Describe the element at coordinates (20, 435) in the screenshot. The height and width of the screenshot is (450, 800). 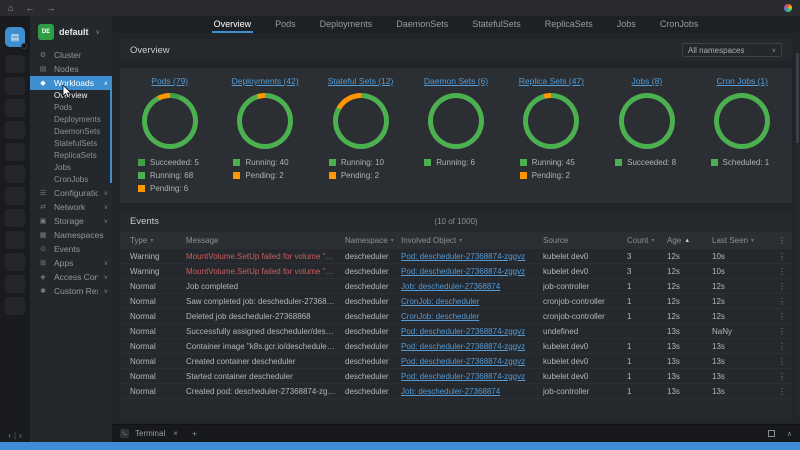
I see `hotbar-next-icon: ›` at that location.